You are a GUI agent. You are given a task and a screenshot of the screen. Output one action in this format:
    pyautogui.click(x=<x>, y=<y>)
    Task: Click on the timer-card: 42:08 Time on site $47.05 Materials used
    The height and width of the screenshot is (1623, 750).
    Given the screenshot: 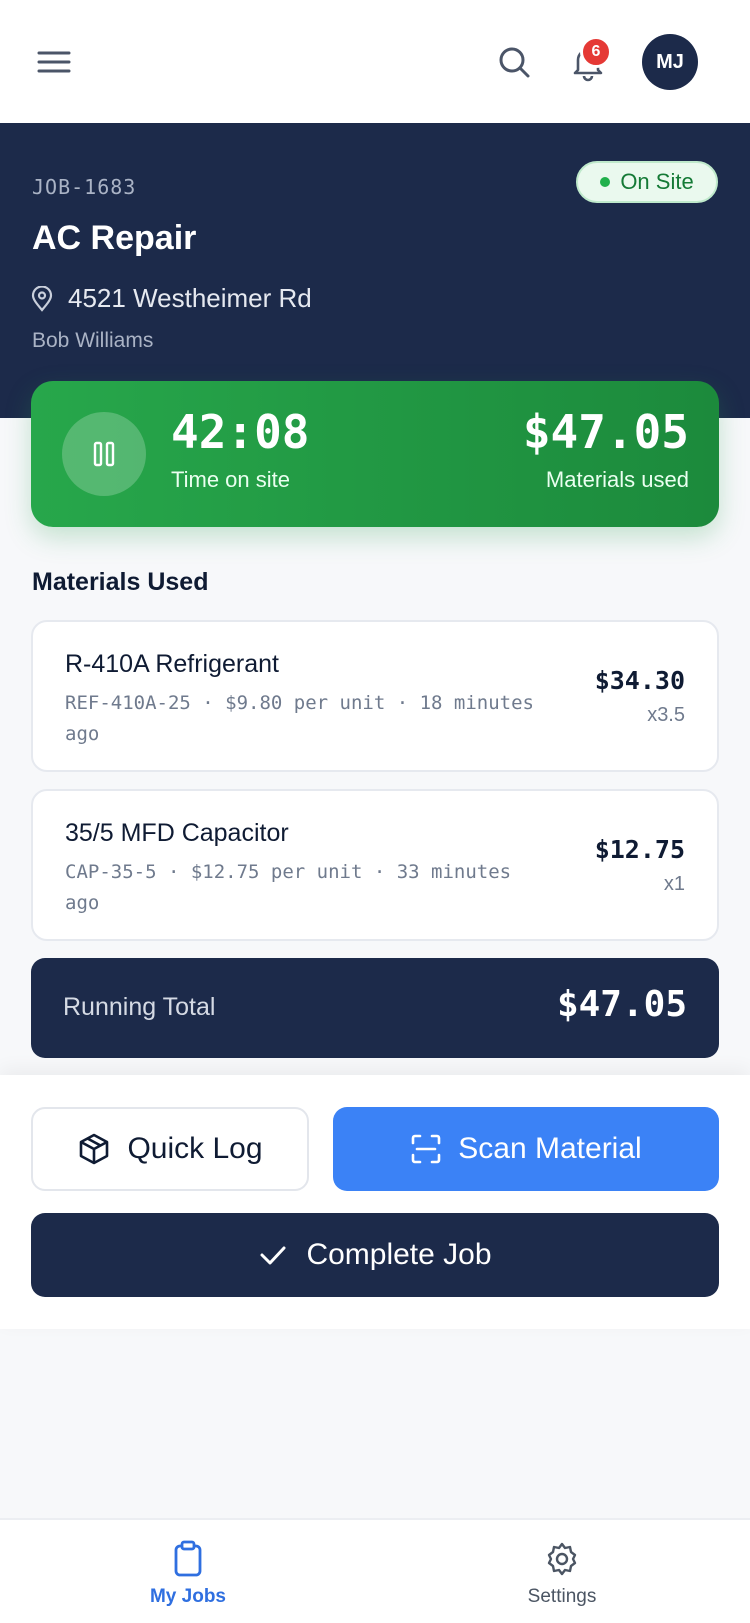 What is the action you would take?
    pyautogui.click(x=375, y=454)
    